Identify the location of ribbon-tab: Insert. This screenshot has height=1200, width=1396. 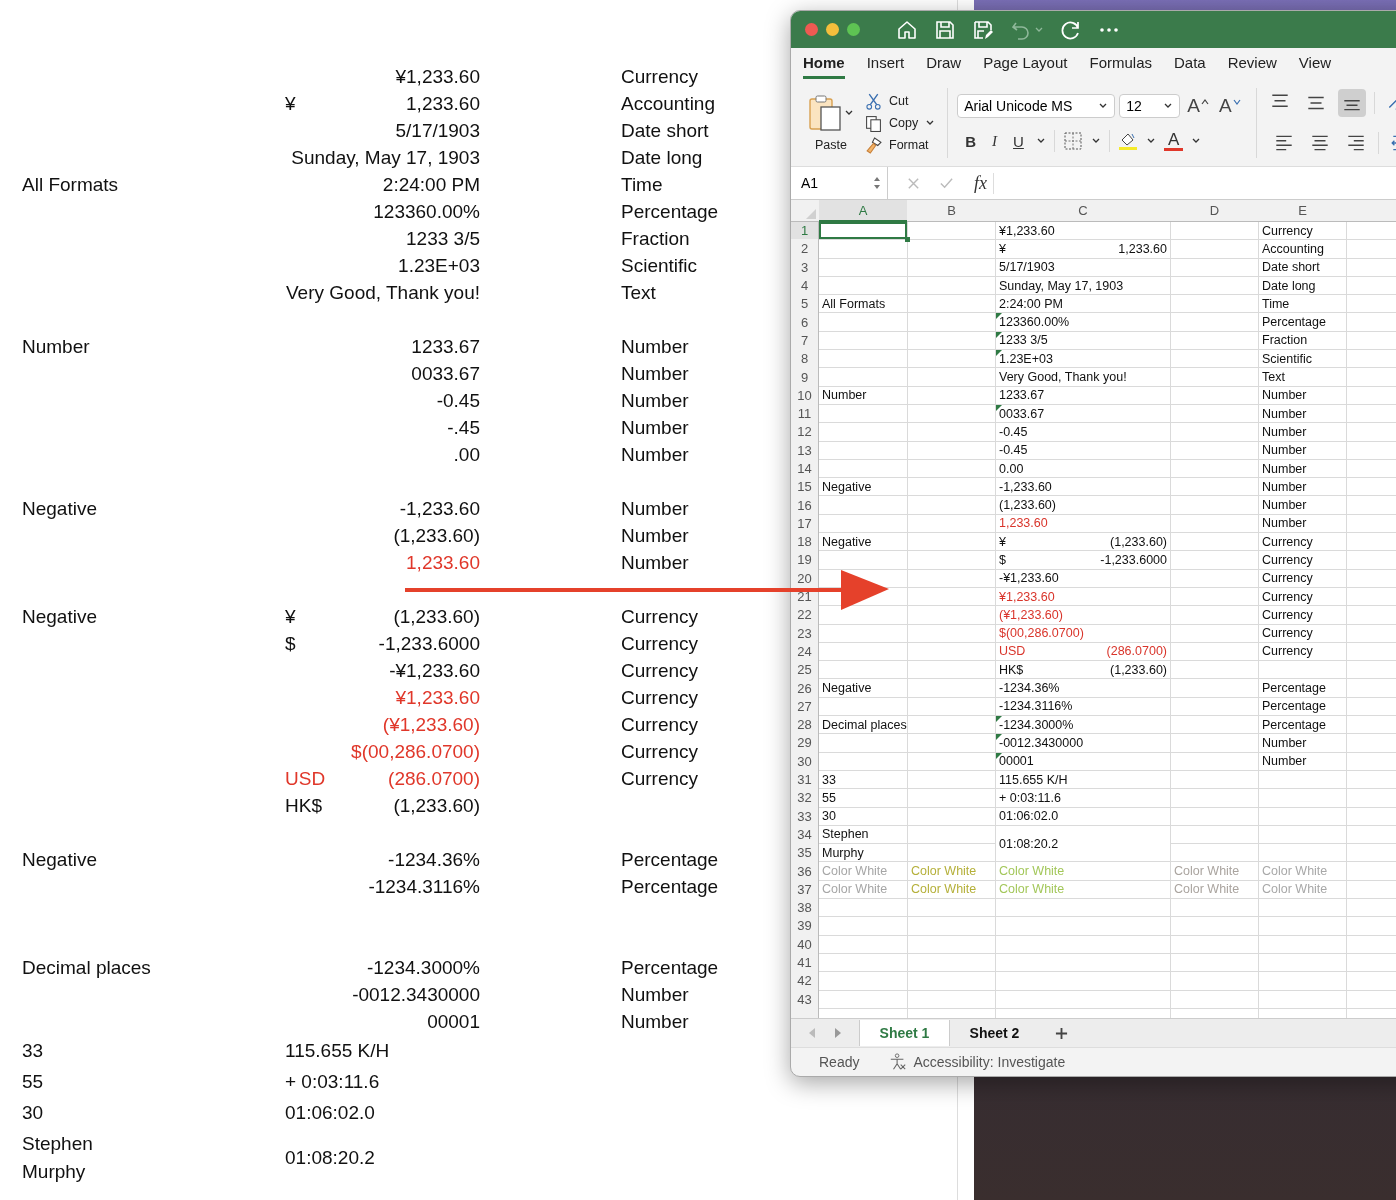
(885, 64).